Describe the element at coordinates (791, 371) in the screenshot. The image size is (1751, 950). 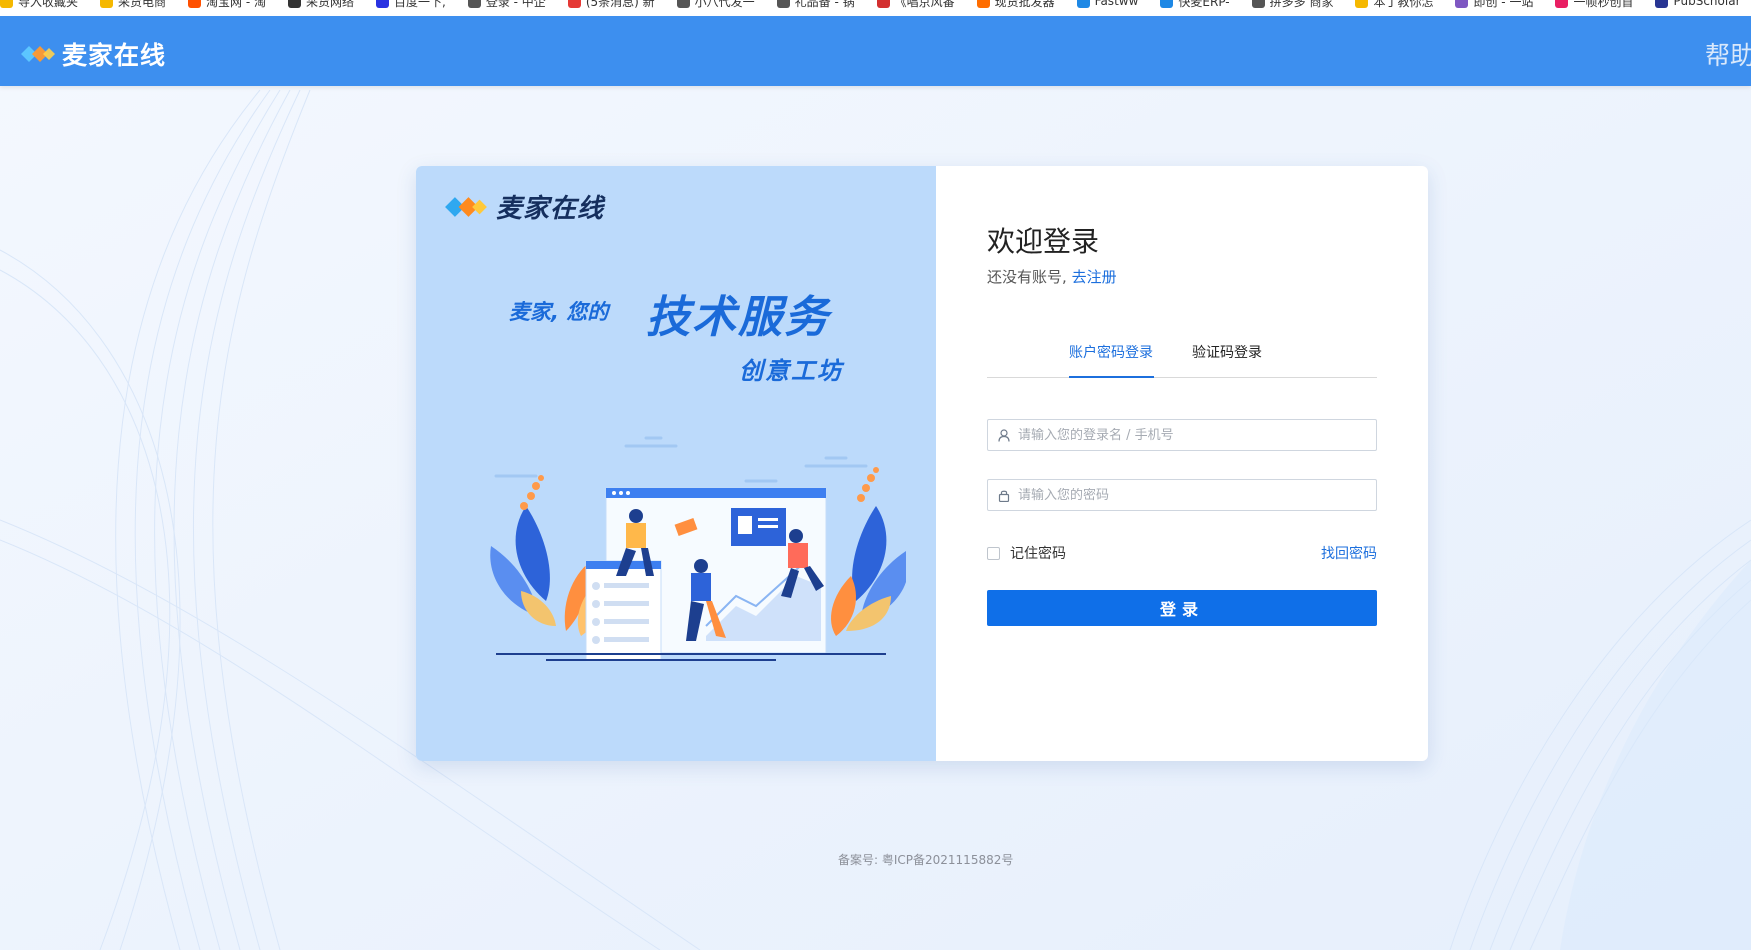
I see `slogan-sub: 创意工坊` at that location.